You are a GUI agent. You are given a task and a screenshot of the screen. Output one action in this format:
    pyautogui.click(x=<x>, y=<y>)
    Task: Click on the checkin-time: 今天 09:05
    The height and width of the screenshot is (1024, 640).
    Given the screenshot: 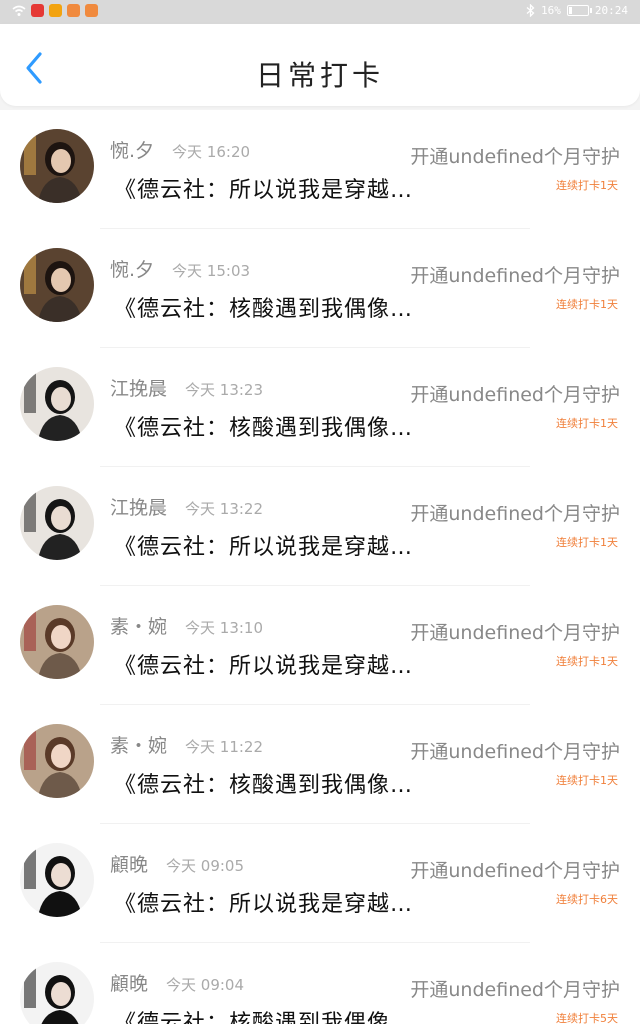 What is the action you would take?
    pyautogui.click(x=205, y=866)
    